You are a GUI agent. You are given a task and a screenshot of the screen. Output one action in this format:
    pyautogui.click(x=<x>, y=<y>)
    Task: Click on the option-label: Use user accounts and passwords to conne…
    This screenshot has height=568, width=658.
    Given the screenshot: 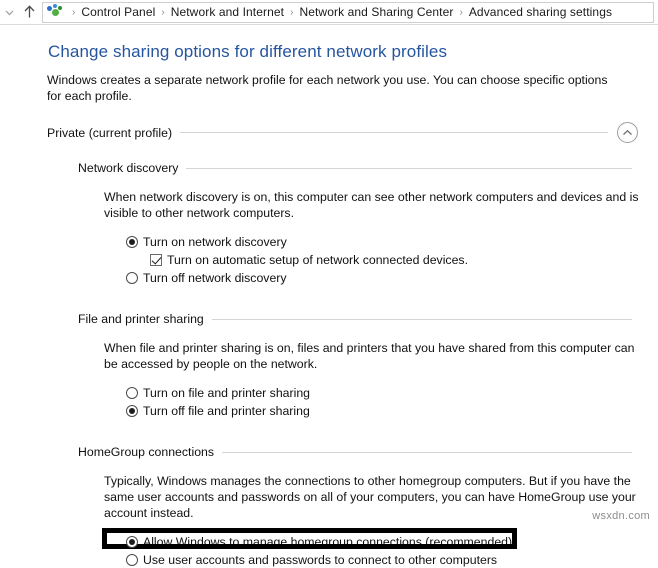 What is the action you would take?
    pyautogui.click(x=320, y=560)
    